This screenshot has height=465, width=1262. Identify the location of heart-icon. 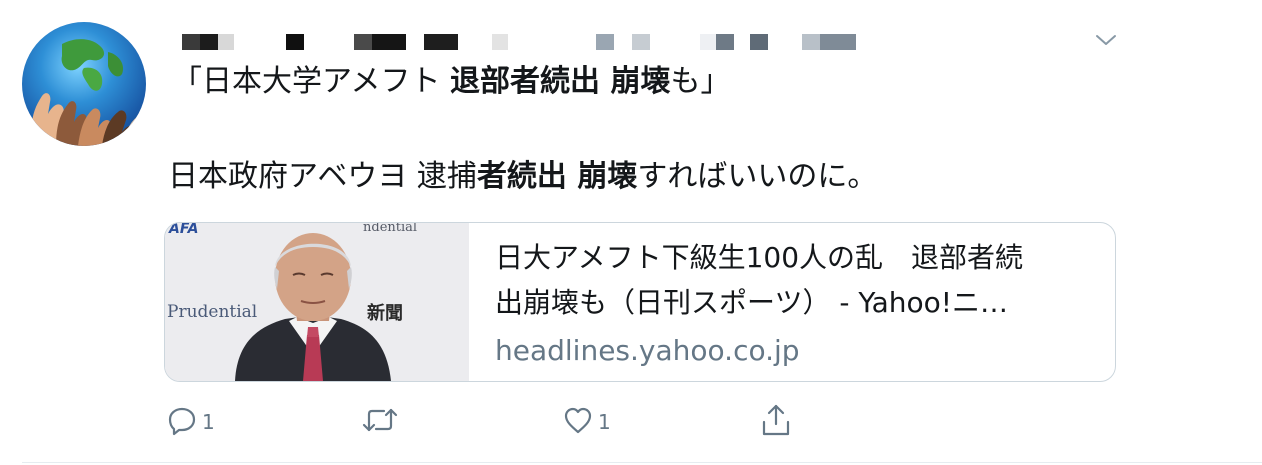
(578, 422).